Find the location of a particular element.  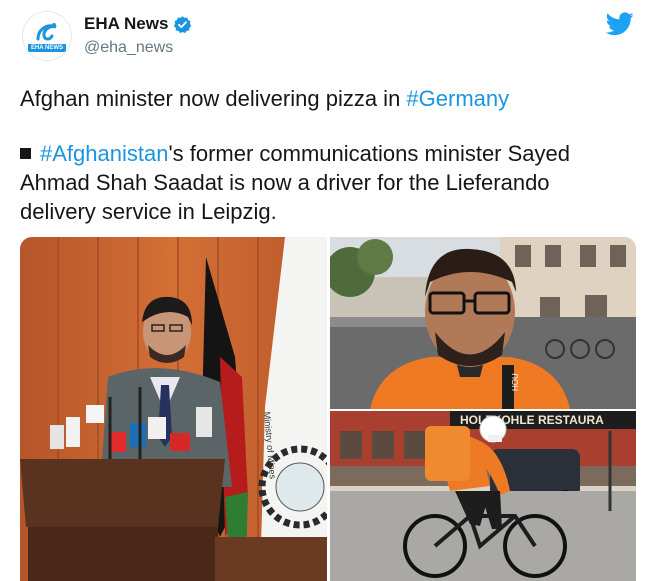

avatar: EHA NEWS is located at coordinates (47, 36).